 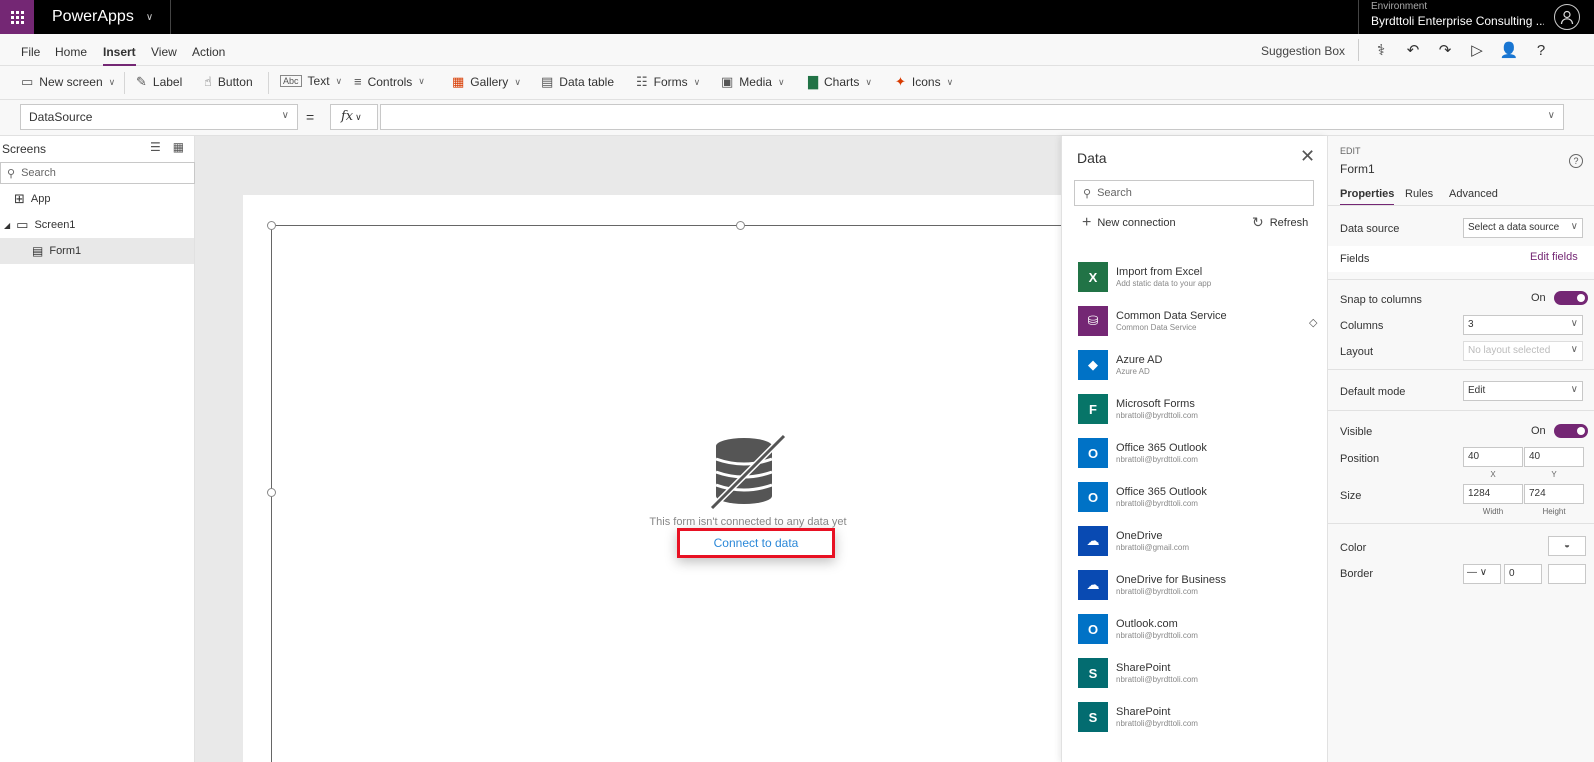 I want to click on position-y-input: 40, so click(x=1554, y=457).